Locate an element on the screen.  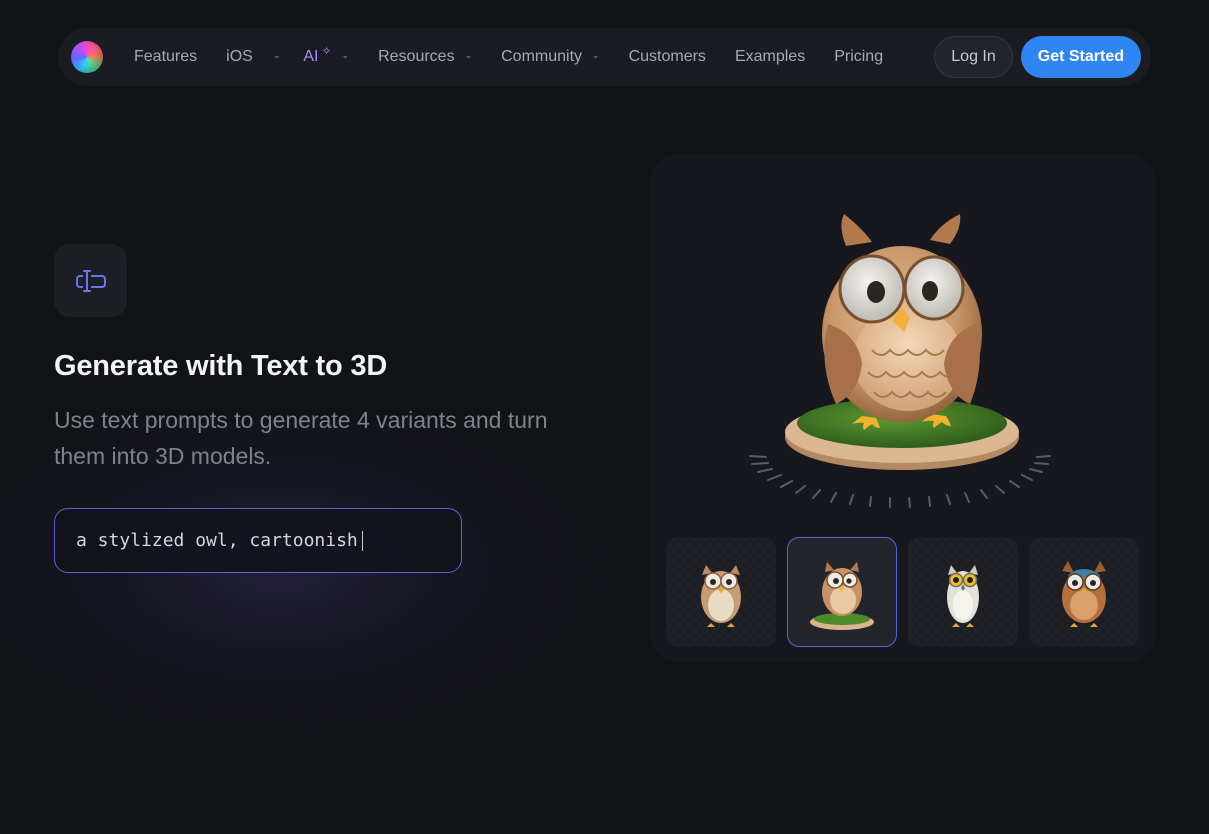
nav-item-customers: Customers is located at coordinates (667, 57).